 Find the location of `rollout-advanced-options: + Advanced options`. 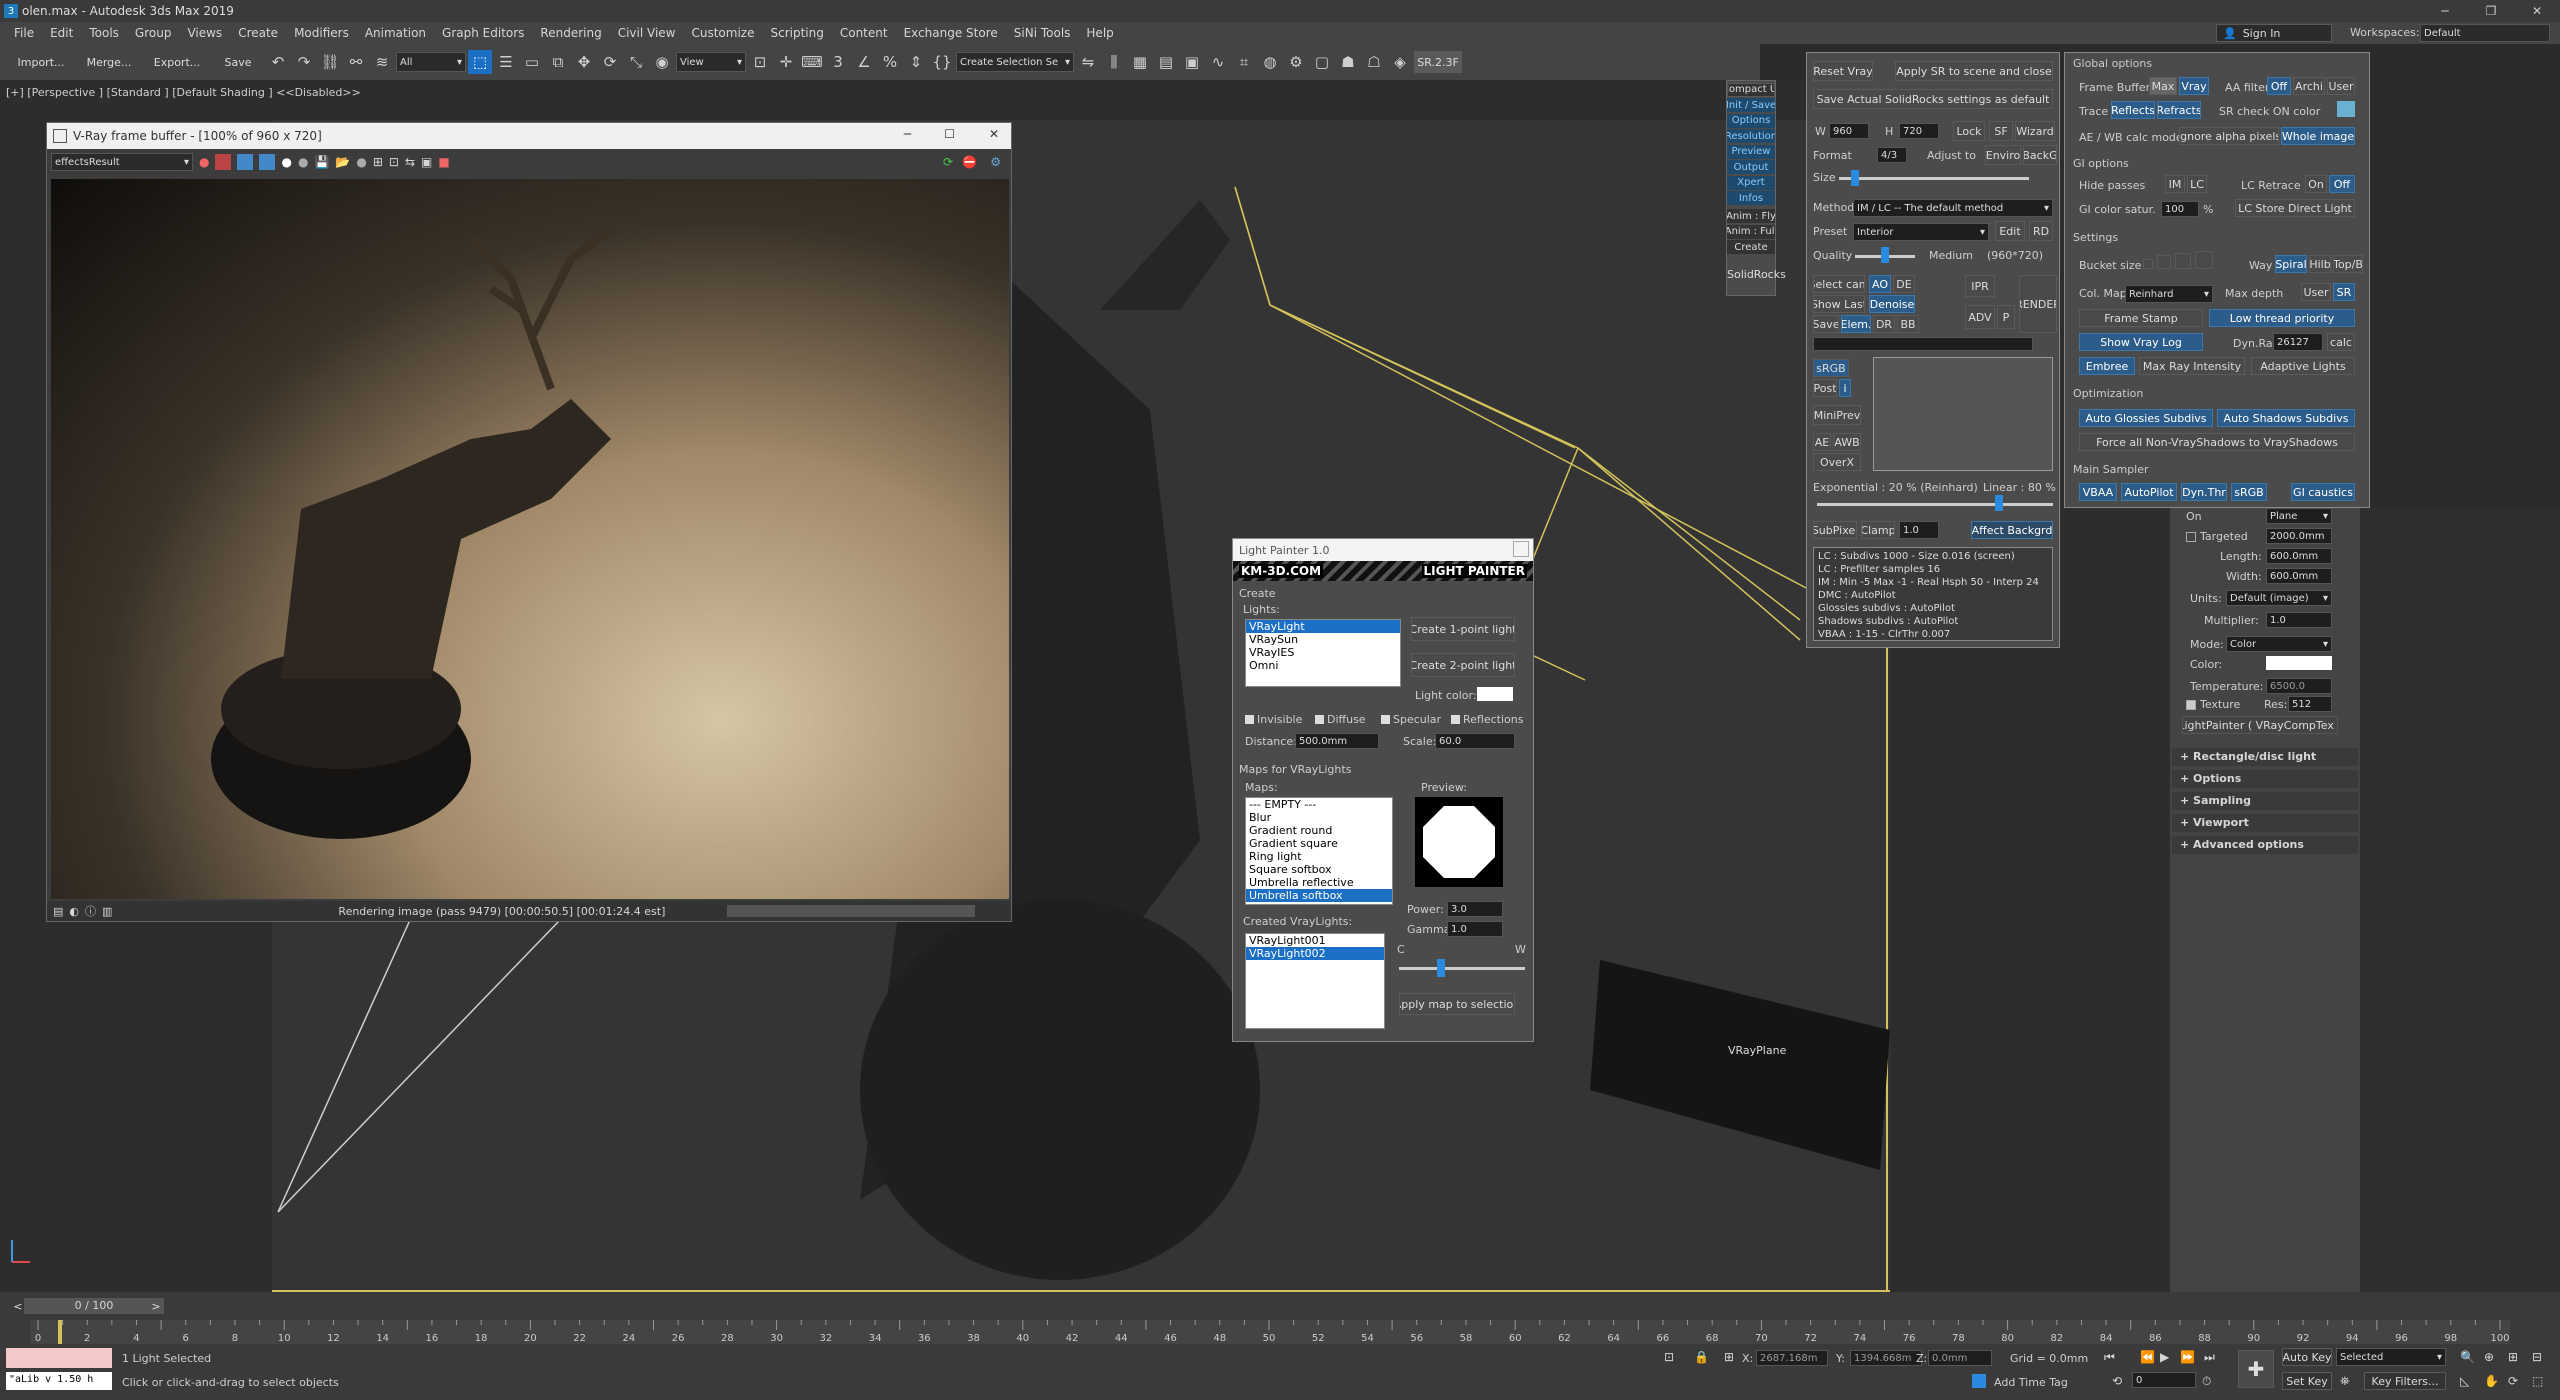

rollout-advanced-options: + Advanced options is located at coordinates (2265, 845).